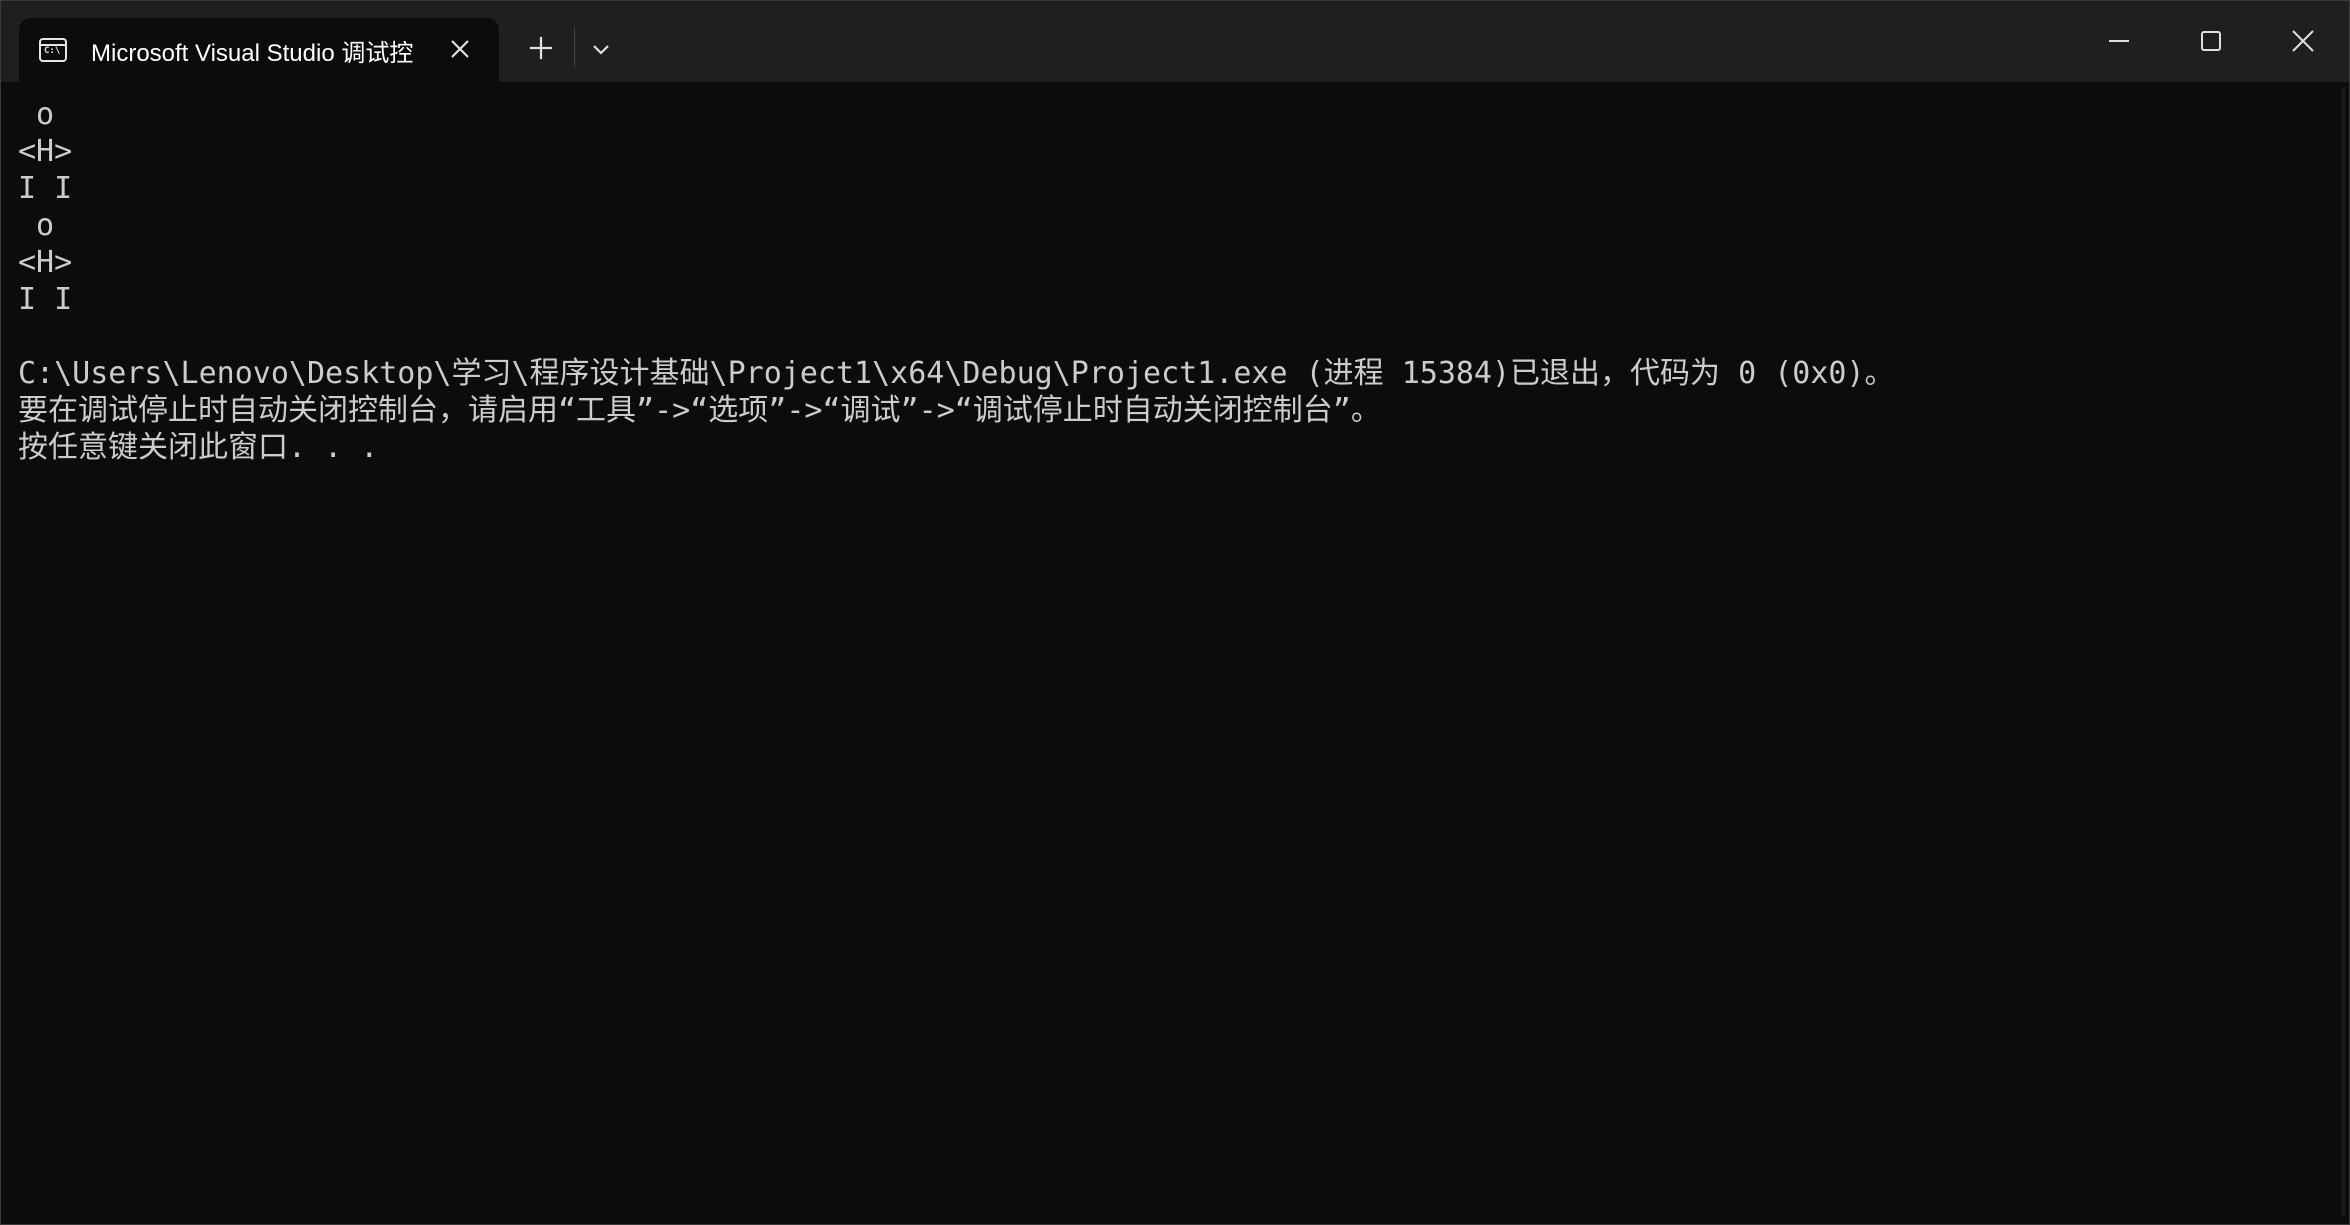 This screenshot has height=1225, width=2350. What do you see at coordinates (574, 47) in the screenshot?
I see `tab-divider` at bounding box center [574, 47].